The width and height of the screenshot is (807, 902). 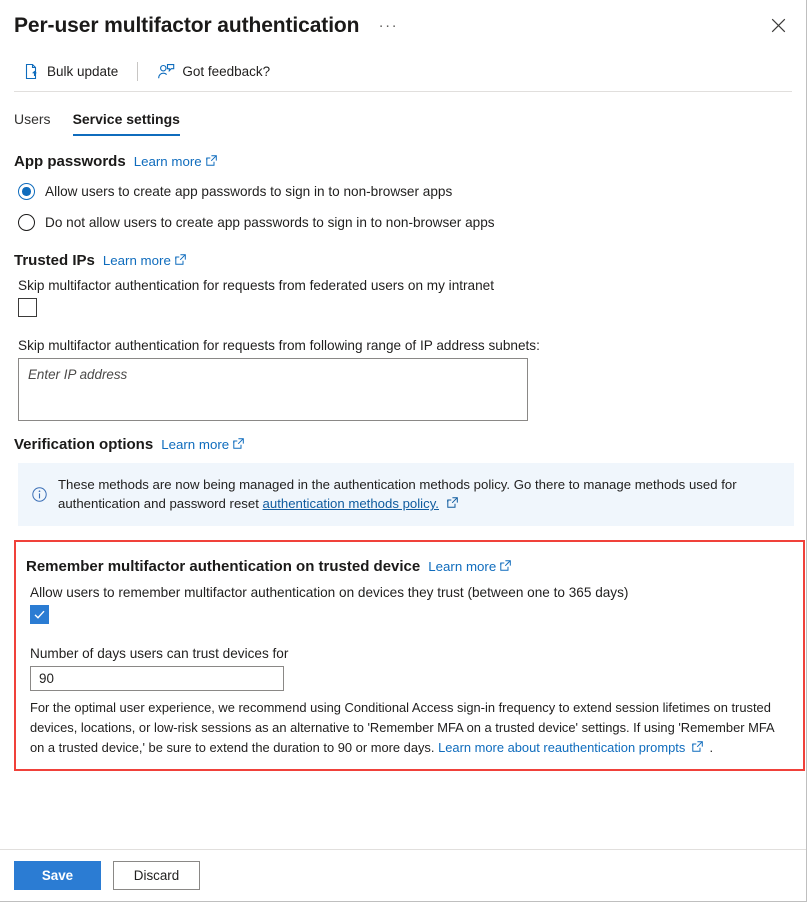 I want to click on trusted-ips-learn-more-label: Learn more, so click(x=136, y=260).